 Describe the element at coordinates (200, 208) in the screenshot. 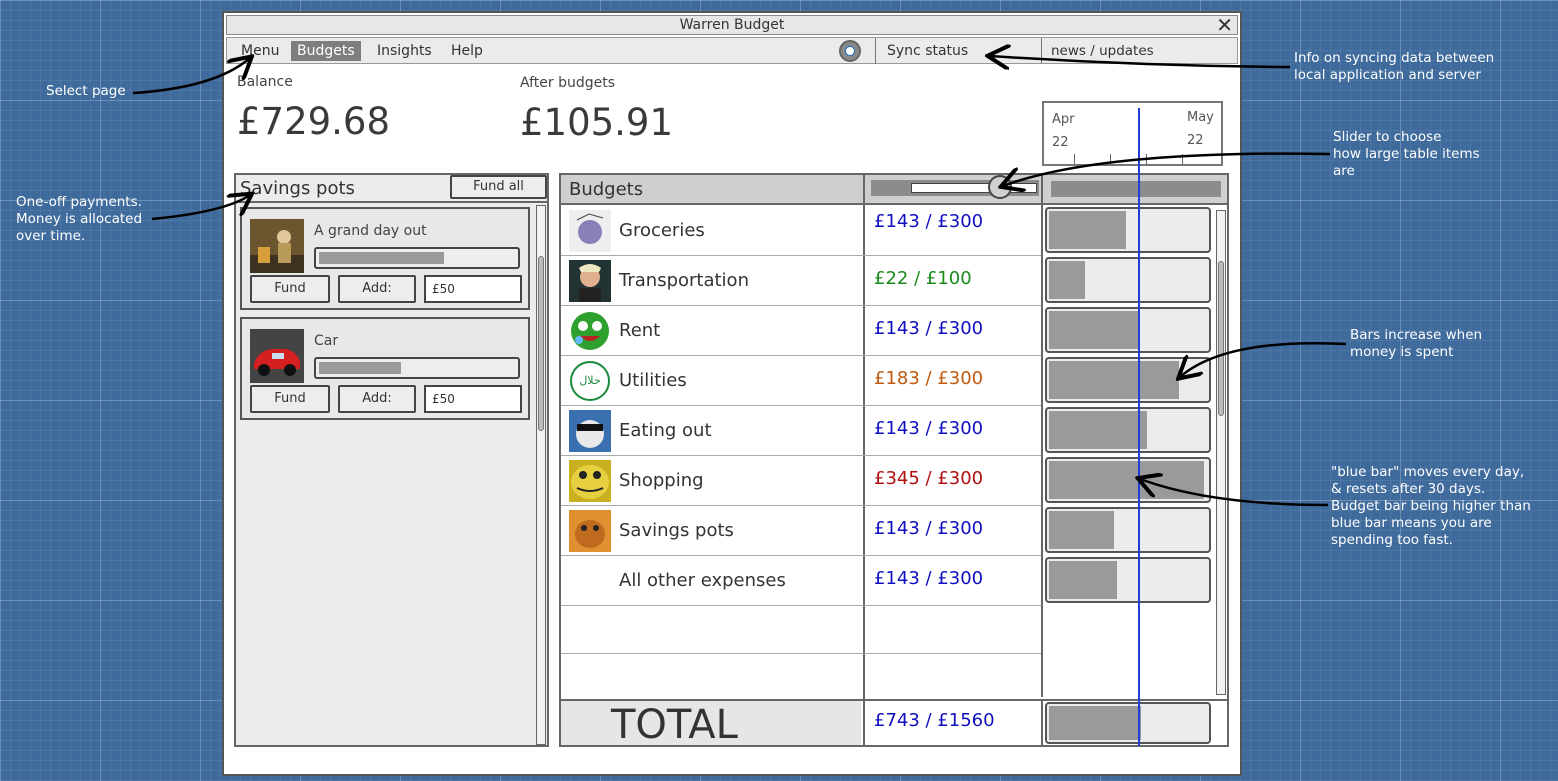

I see `arrow-savings-pots` at that location.